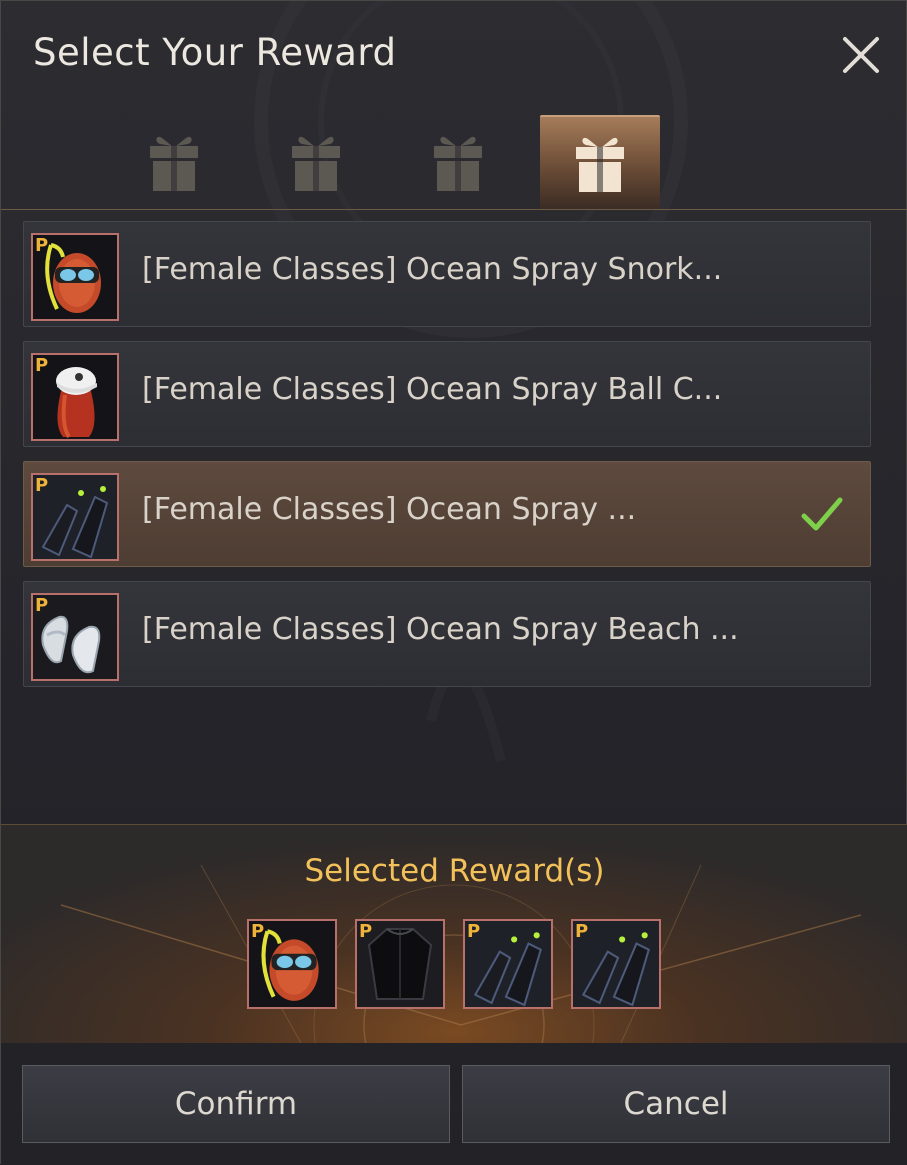  Describe the element at coordinates (616, 964) in the screenshot. I see `selected-item-fins-2: P` at that location.